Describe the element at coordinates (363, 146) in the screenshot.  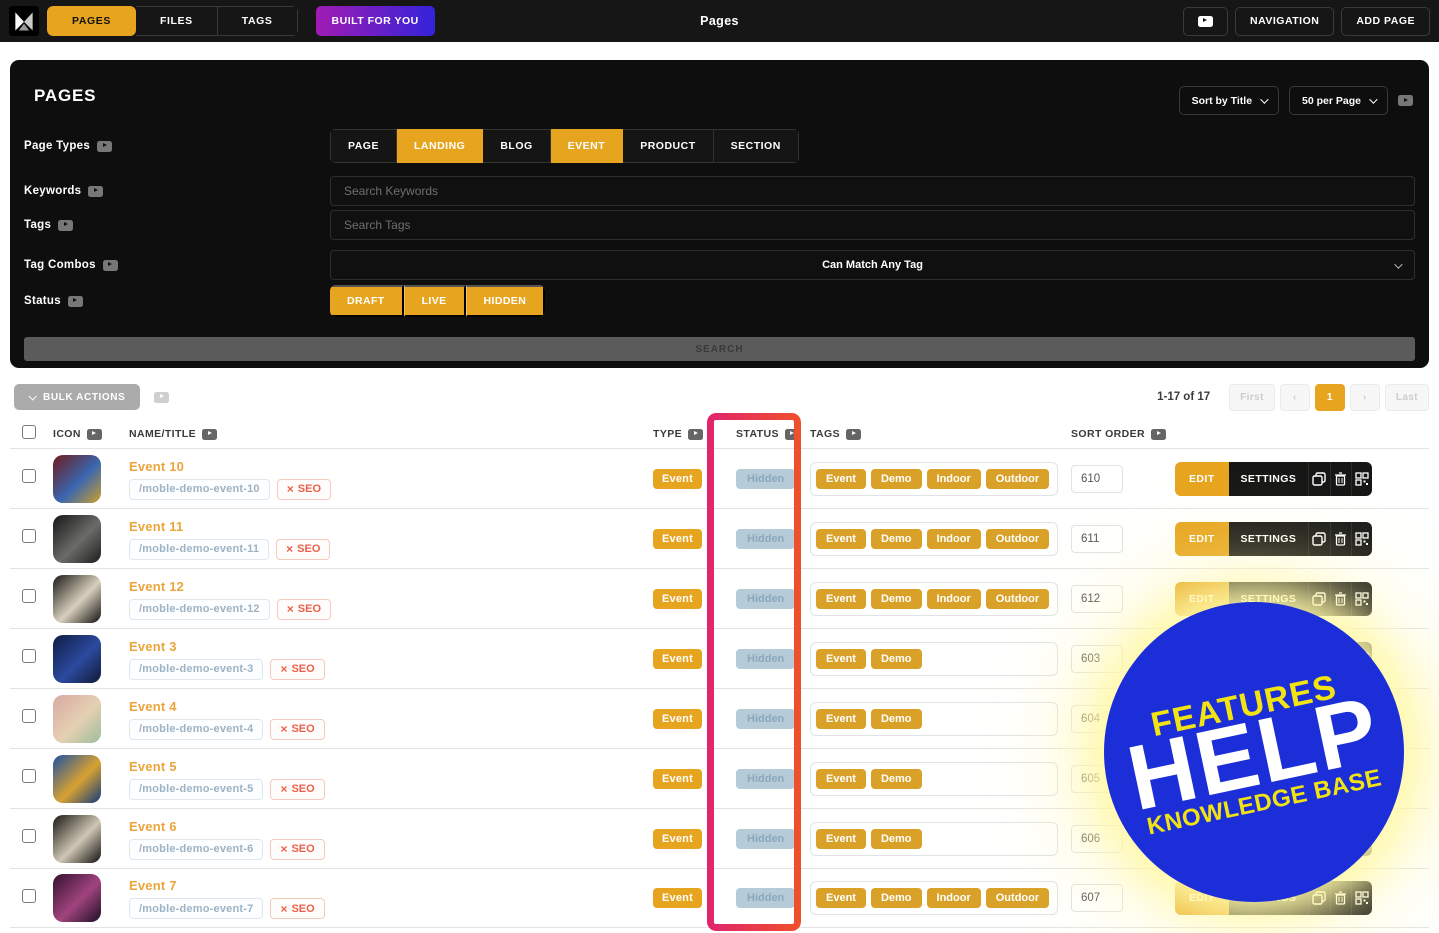
I see `page-type-page: PAGE` at that location.